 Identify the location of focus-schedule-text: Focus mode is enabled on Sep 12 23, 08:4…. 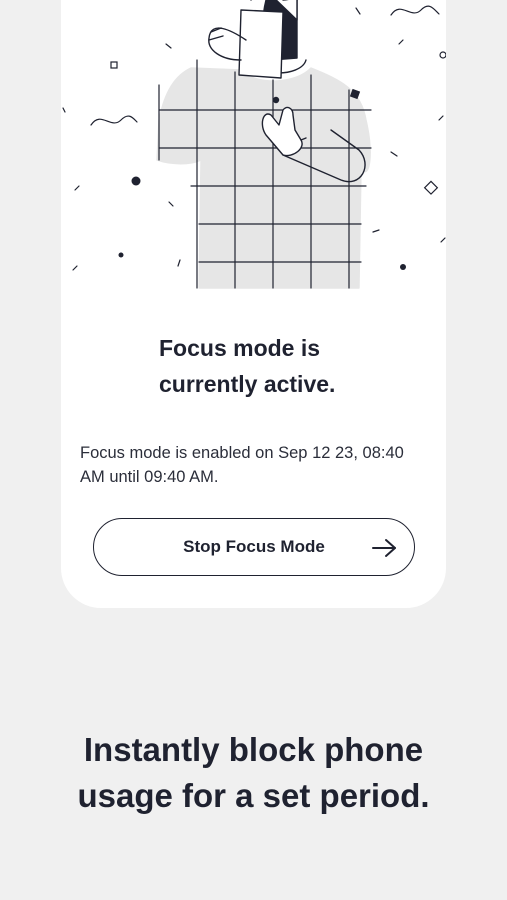
(242, 465).